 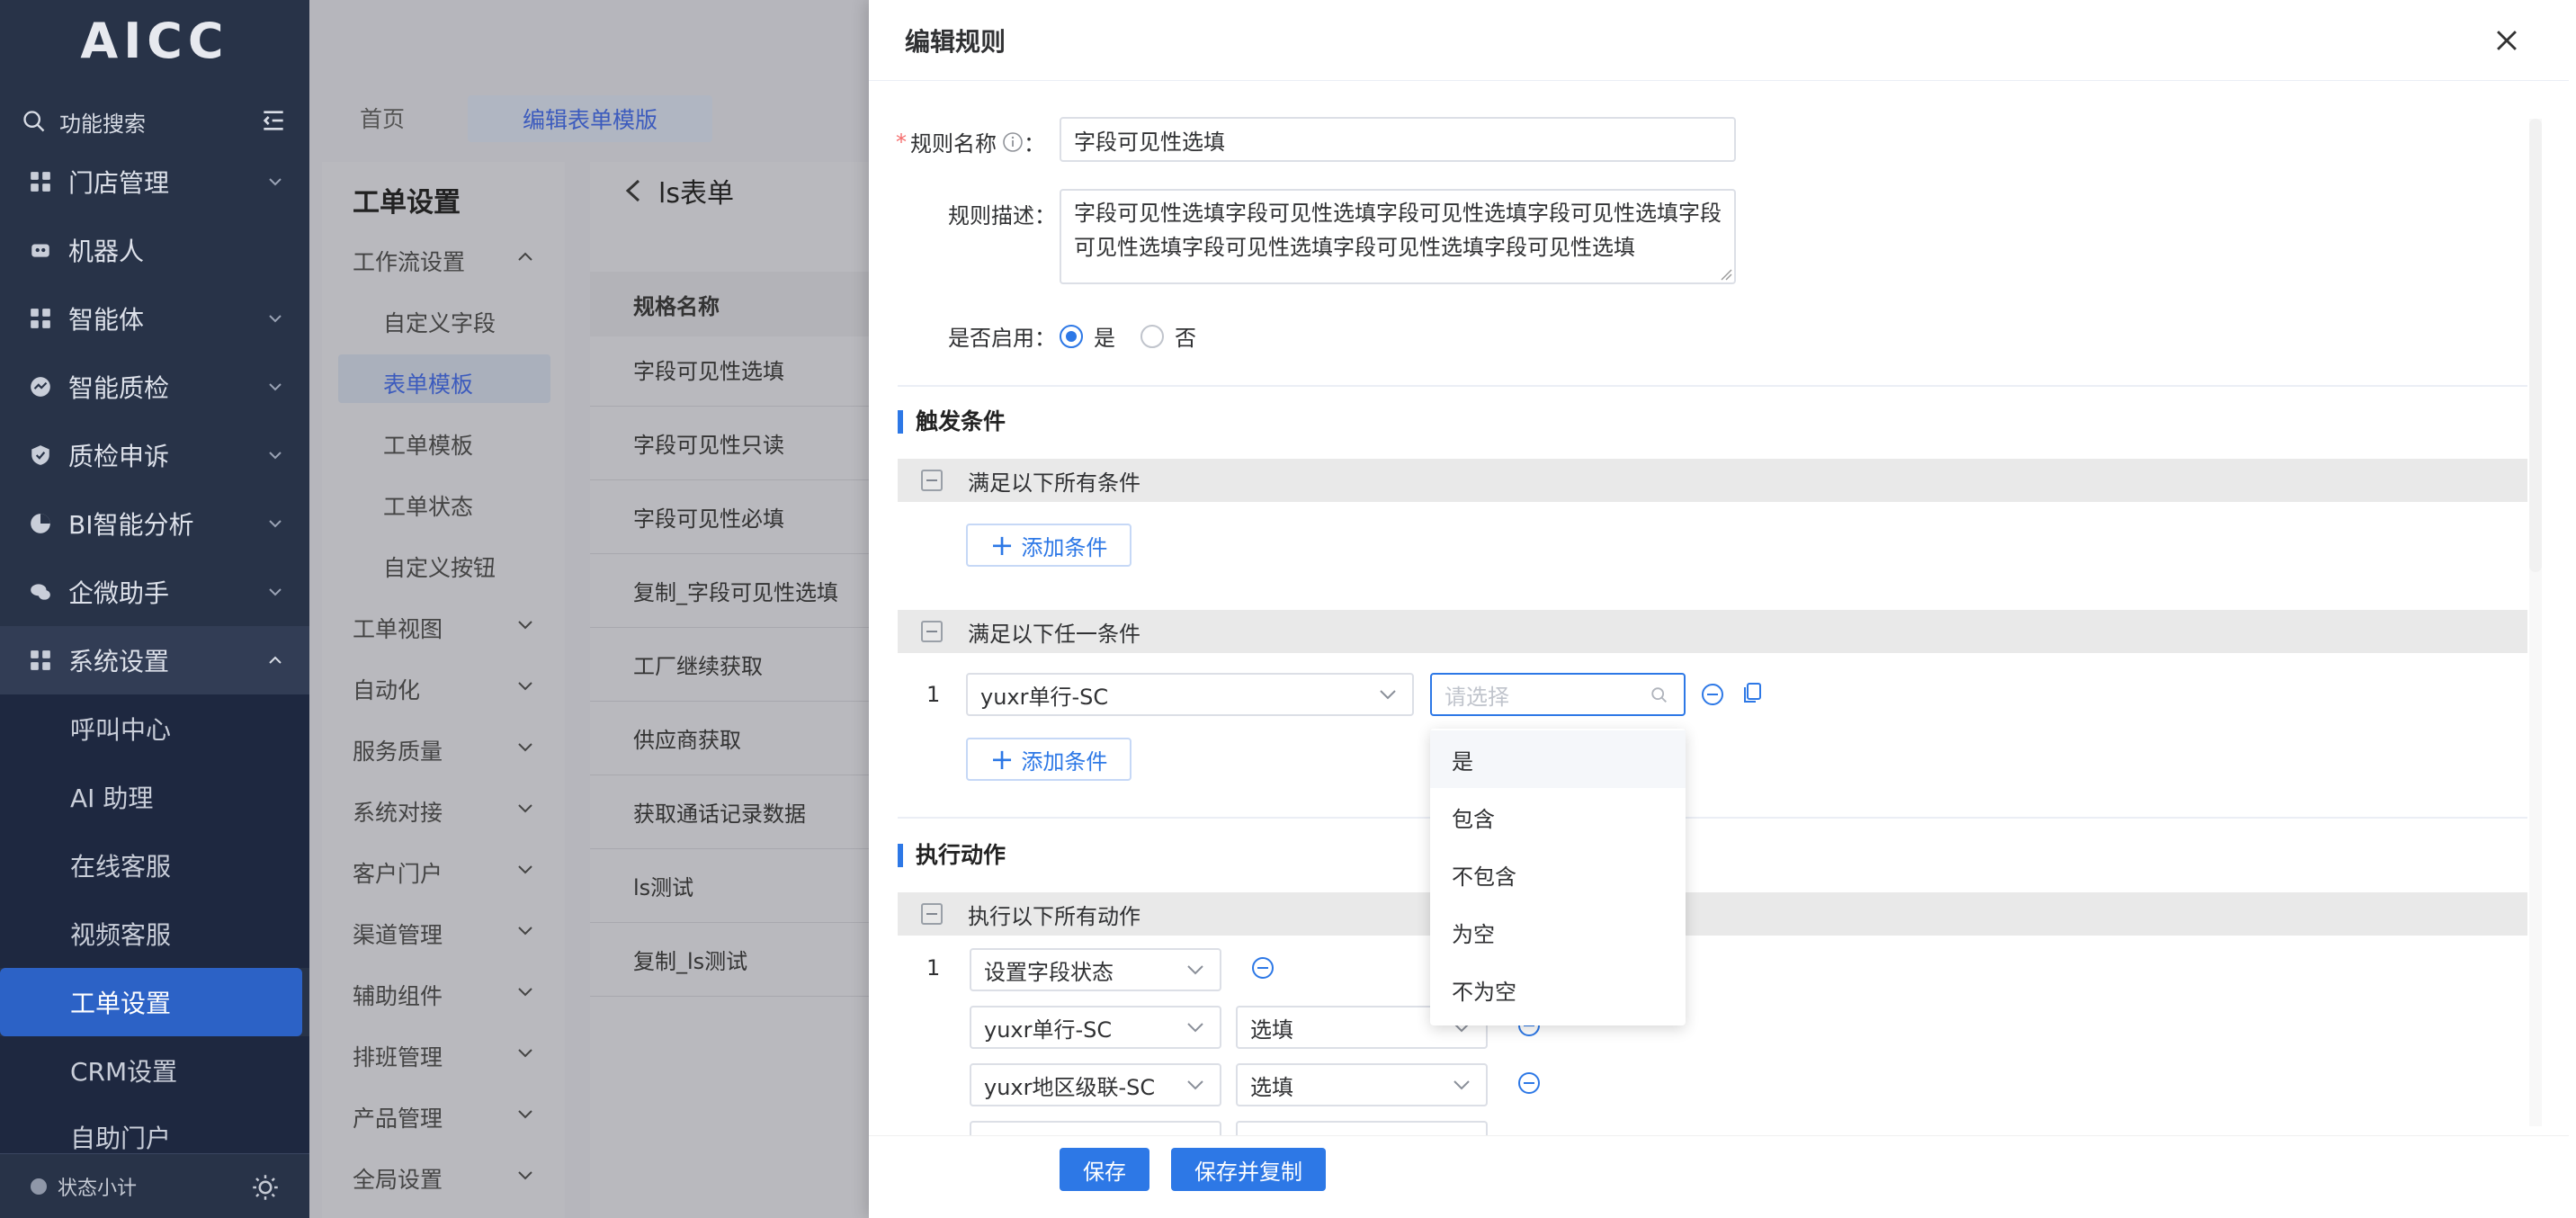 I want to click on back-arrow-icon, so click(x=633, y=190).